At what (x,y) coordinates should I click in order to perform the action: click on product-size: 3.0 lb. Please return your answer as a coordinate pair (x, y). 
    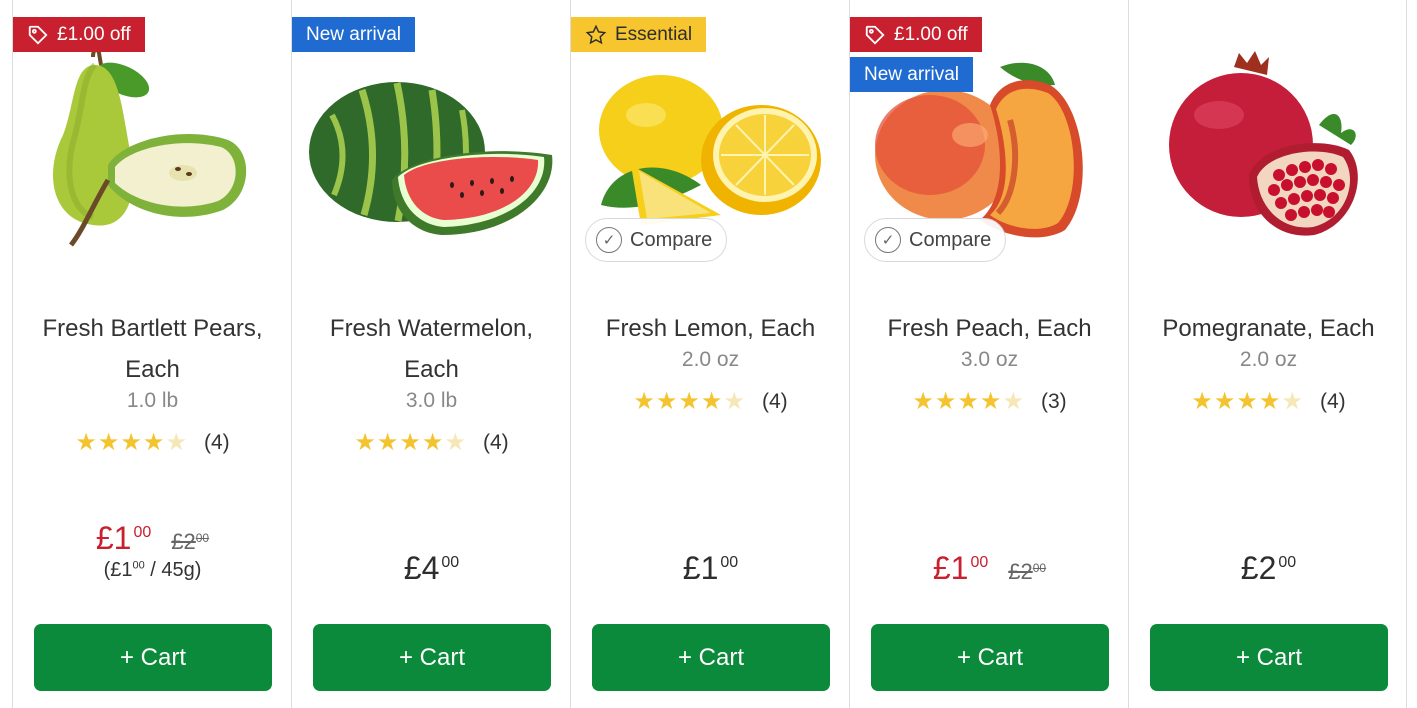
    Looking at the image, I should click on (431, 400).